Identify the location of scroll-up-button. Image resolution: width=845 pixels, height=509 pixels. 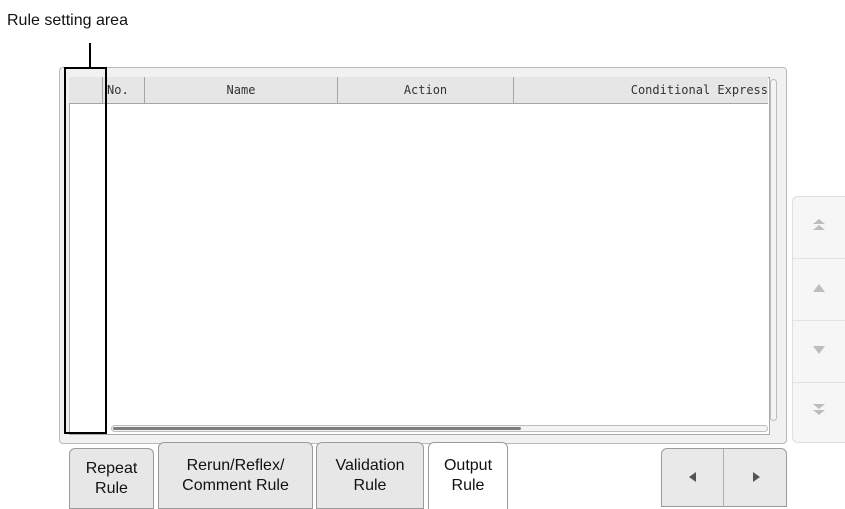
(818, 289).